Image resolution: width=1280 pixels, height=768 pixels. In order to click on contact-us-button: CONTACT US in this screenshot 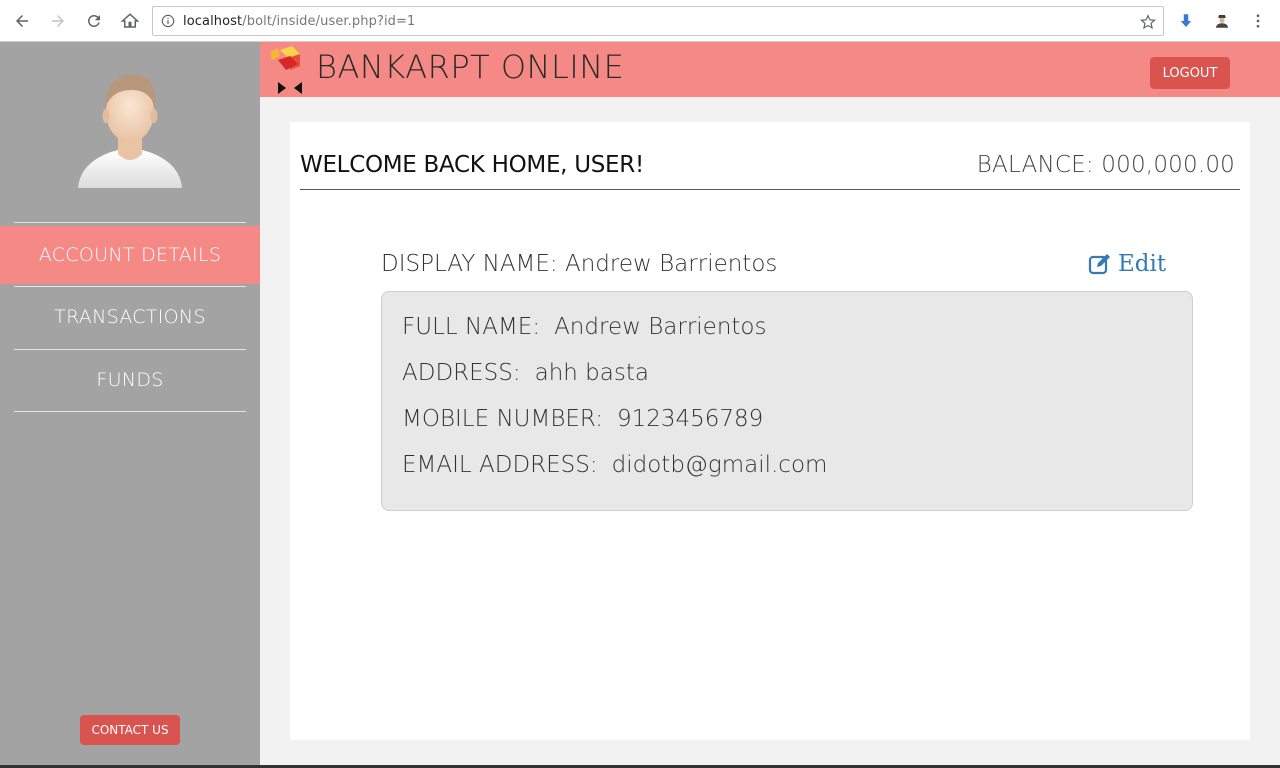, I will do `click(130, 730)`.